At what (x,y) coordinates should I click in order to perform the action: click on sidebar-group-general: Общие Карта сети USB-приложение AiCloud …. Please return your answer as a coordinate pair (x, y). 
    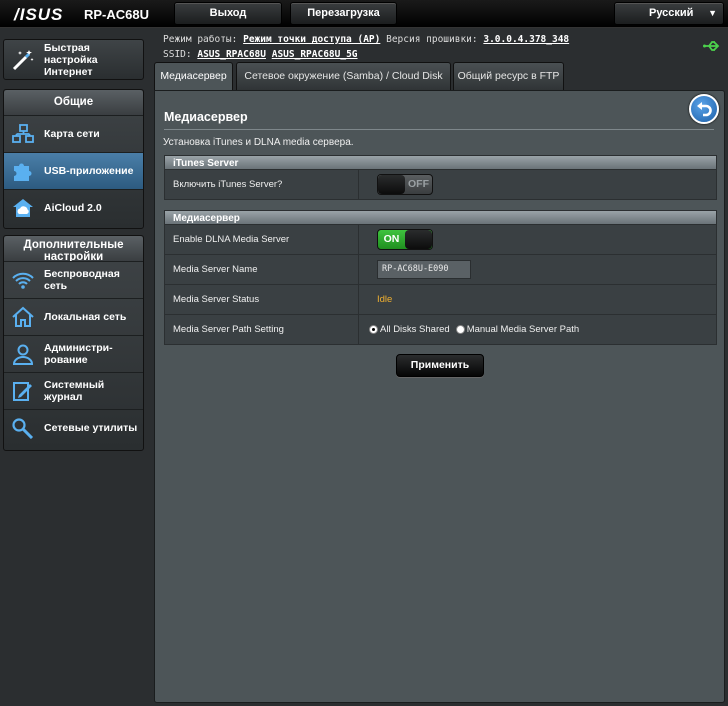
    Looking at the image, I should click on (73, 159).